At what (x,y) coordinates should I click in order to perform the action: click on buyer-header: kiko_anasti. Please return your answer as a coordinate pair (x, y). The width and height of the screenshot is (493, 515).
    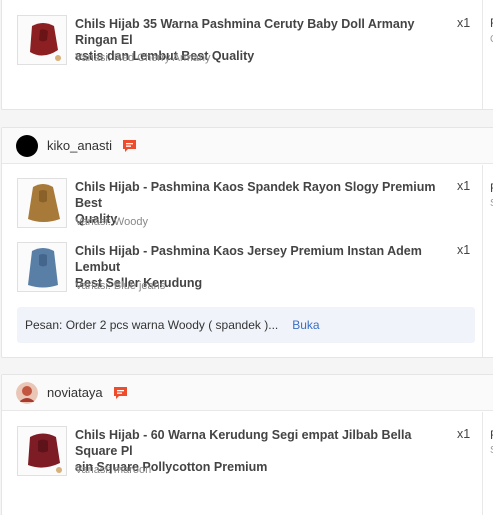
    Looking at the image, I should click on (247, 146).